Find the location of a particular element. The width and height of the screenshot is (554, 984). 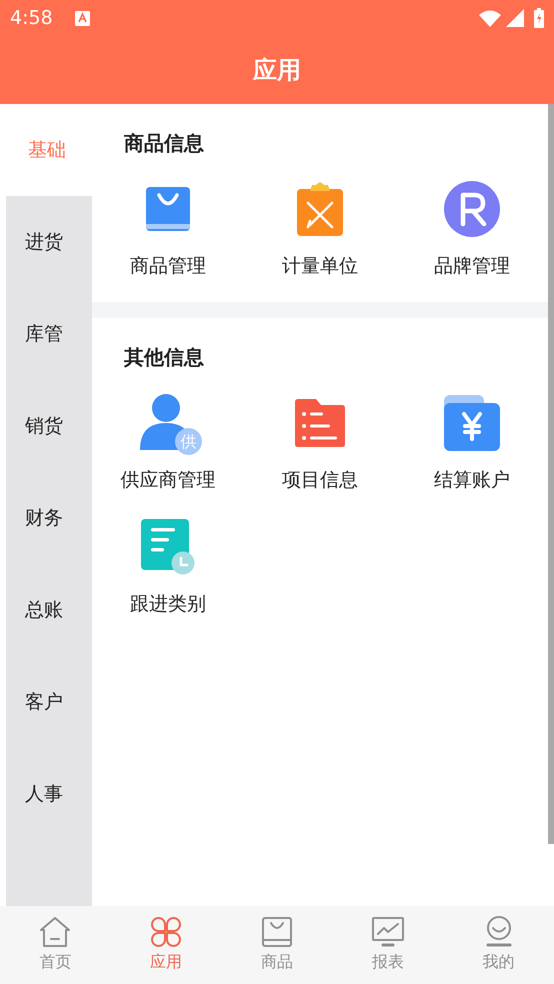

section-title: 其他信息 is located at coordinates (164, 357).